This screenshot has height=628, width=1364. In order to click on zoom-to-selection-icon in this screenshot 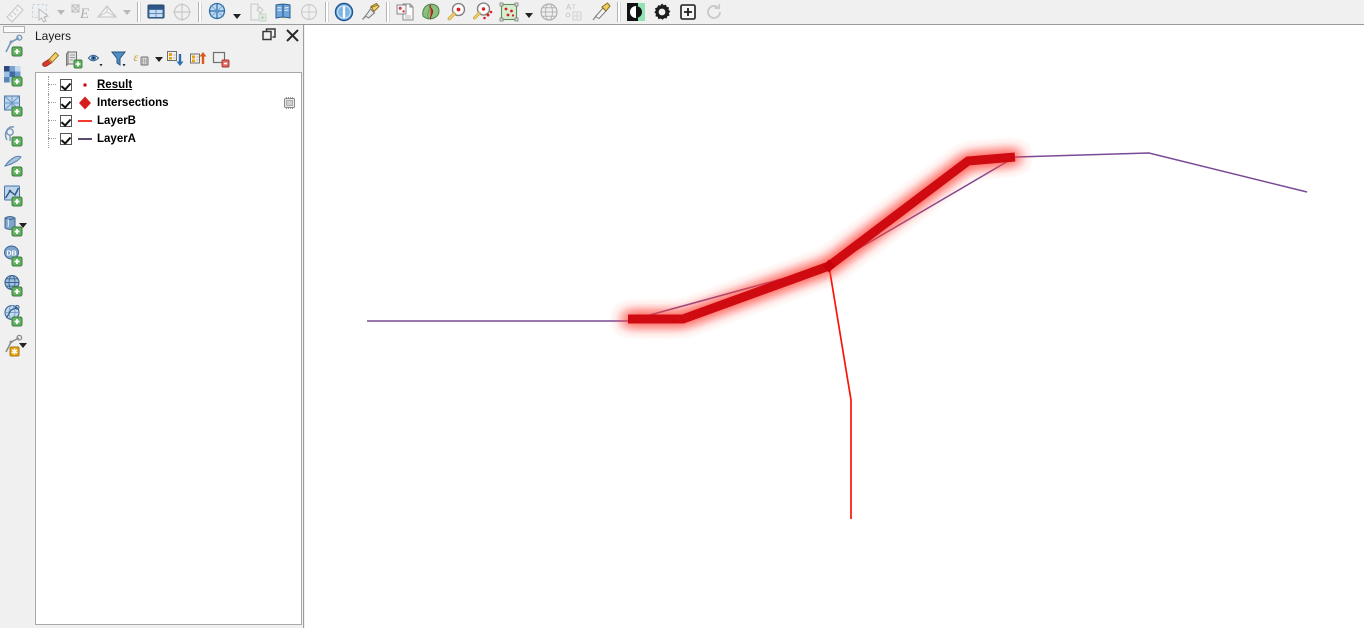, I will do `click(483, 12)`.